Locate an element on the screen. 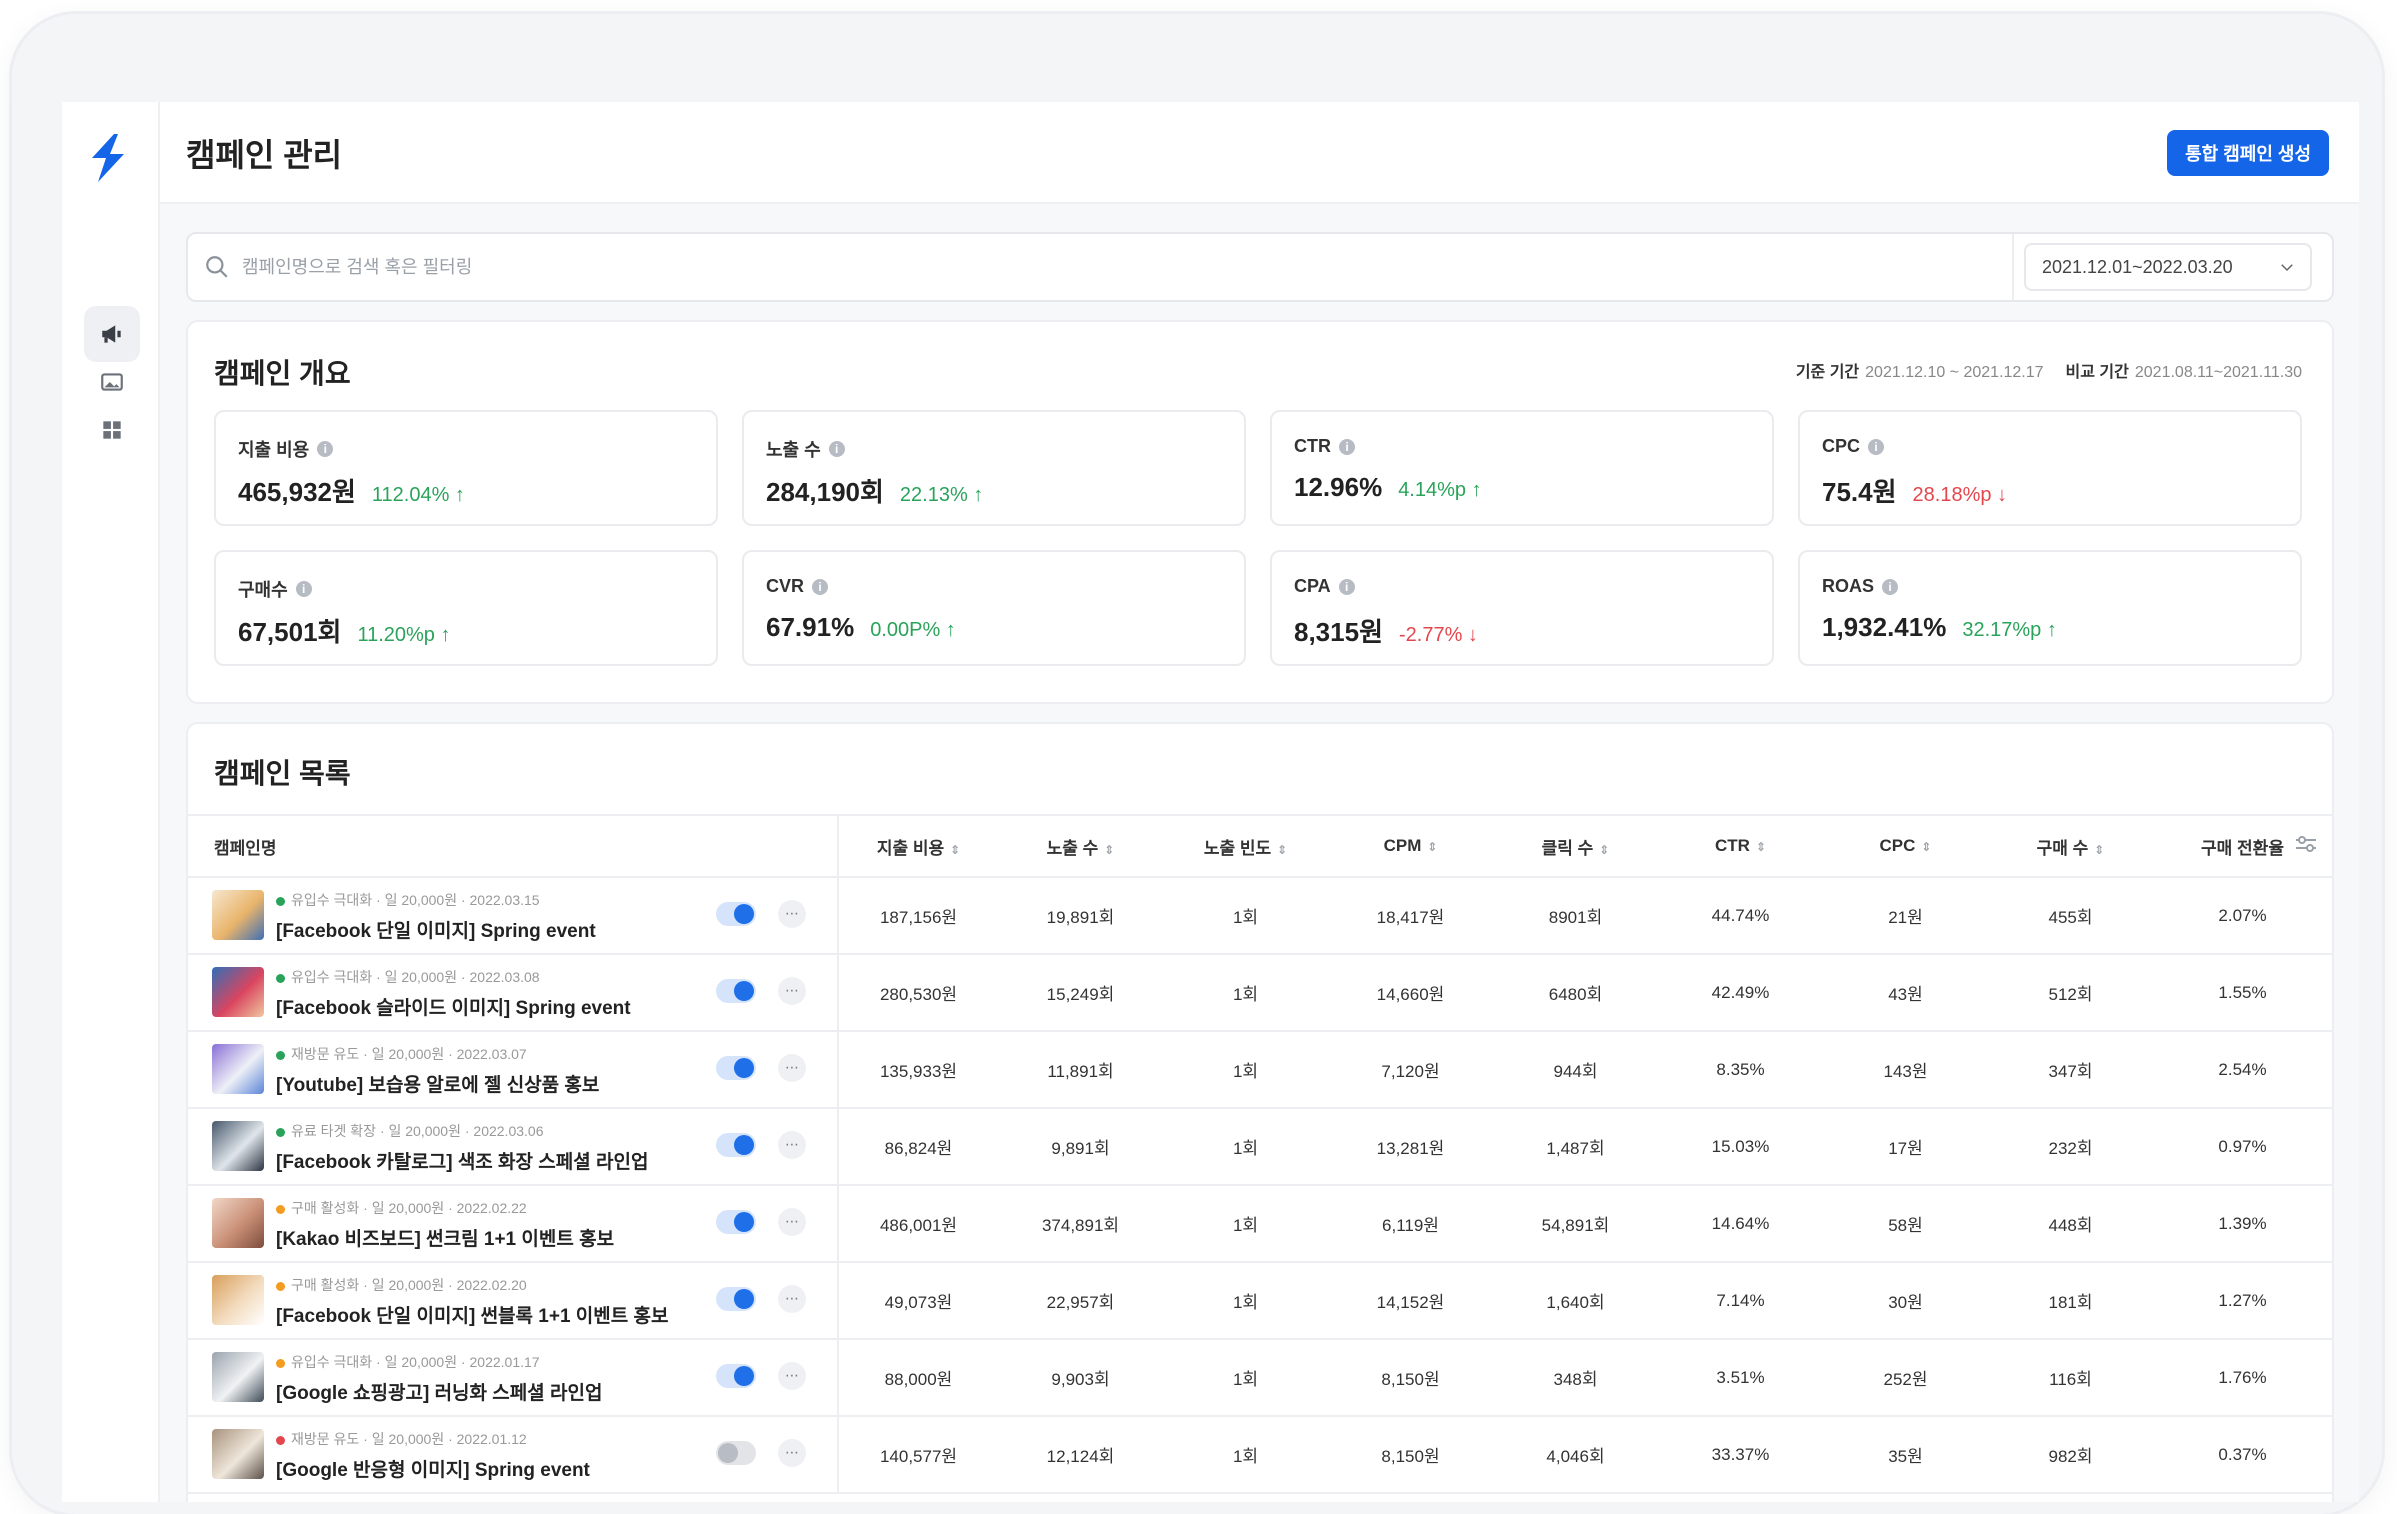  campaign-meta: 구매 활성화 · 일 20,000원 · 2022.02.20 is located at coordinates (401, 1285).